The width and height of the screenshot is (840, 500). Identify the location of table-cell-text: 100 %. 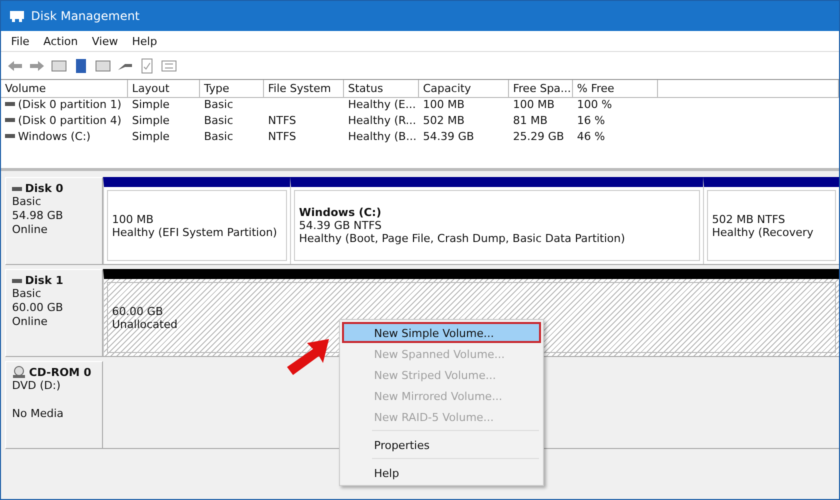
(594, 104).